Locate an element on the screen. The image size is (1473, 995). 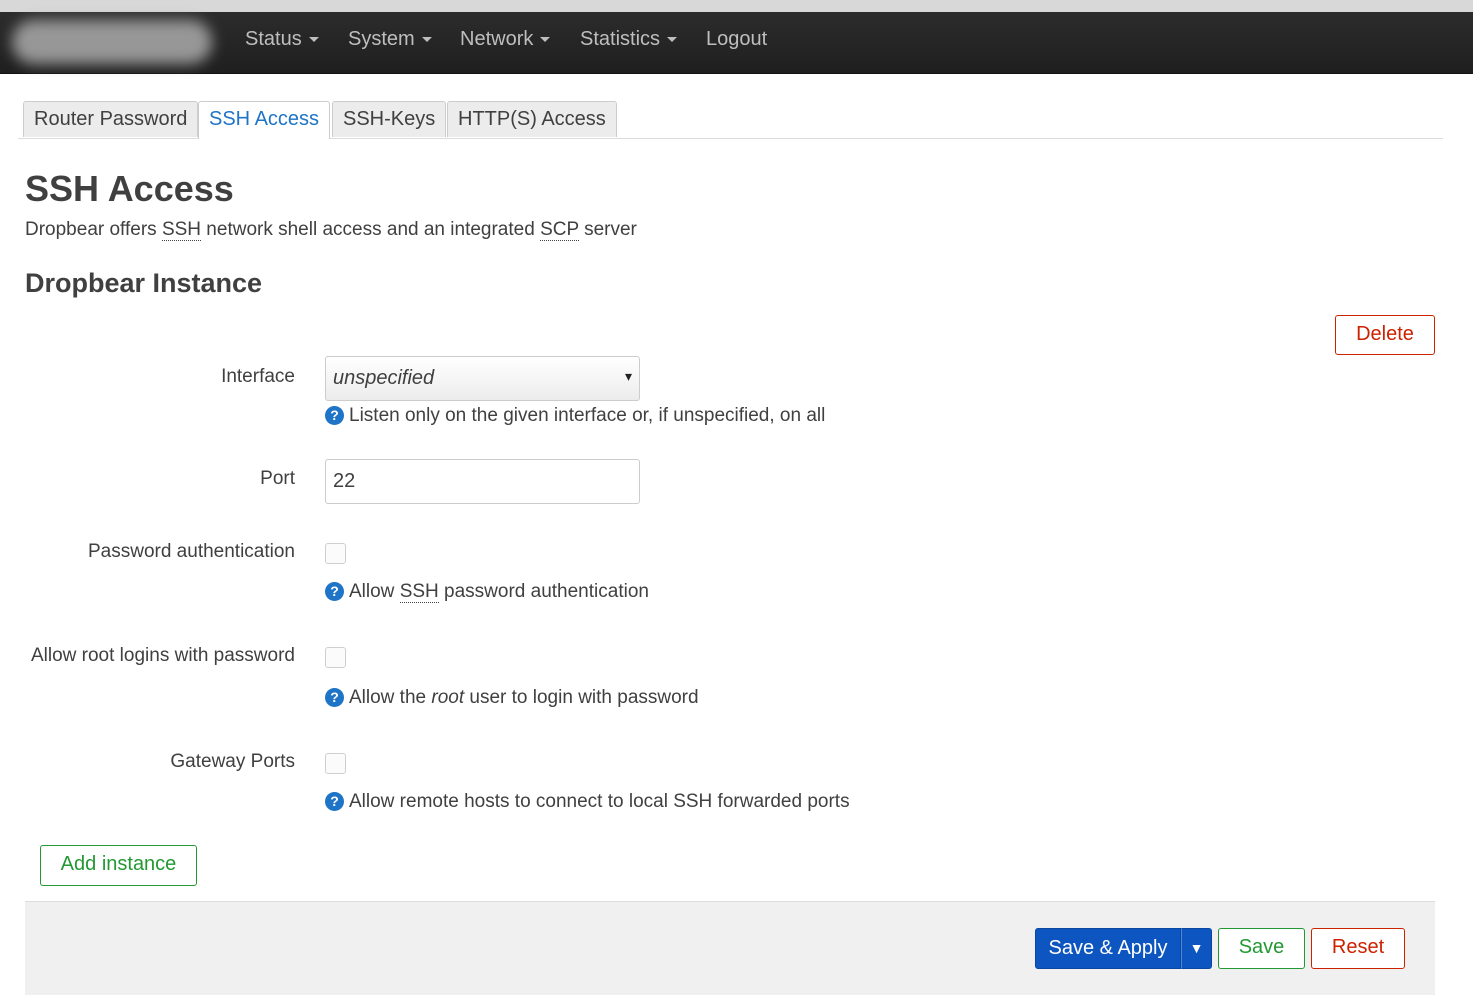
nav-status-label: Status is located at coordinates (273, 39).